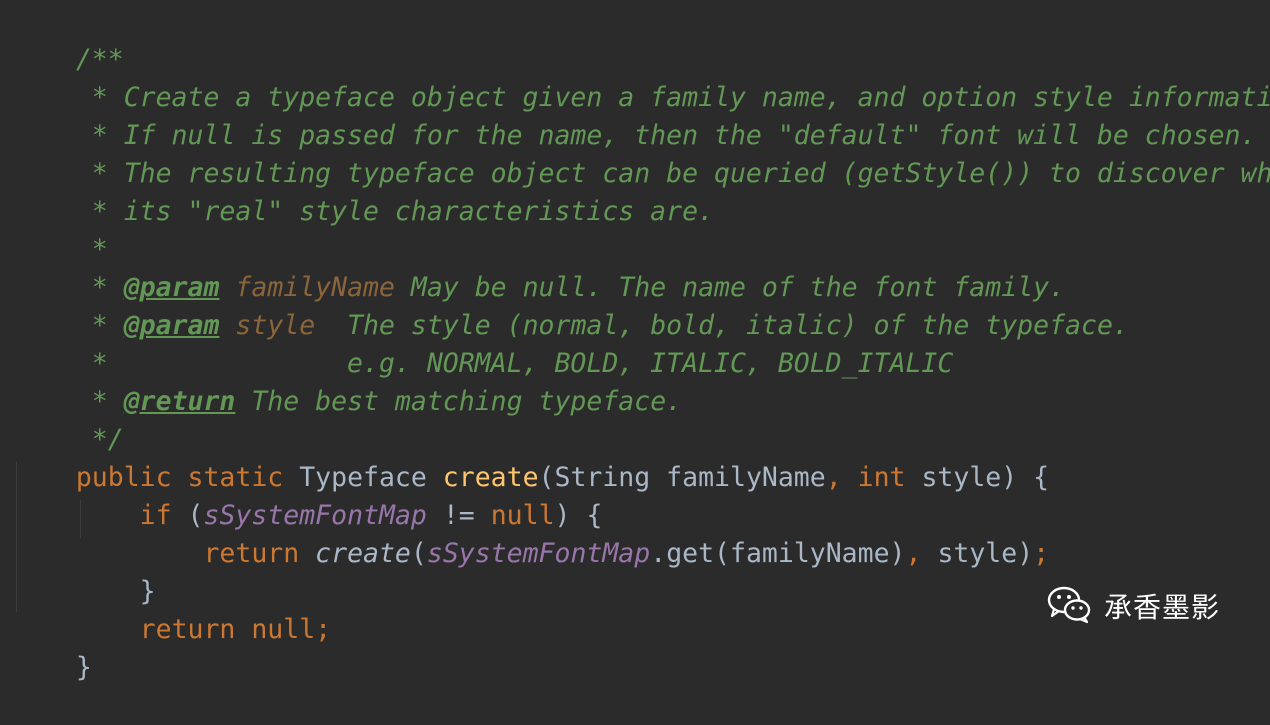 Image resolution: width=1270 pixels, height=725 pixels. What do you see at coordinates (641, 191) in the screenshot?
I see `code-line: * its "real" style characteristics are.` at bounding box center [641, 191].